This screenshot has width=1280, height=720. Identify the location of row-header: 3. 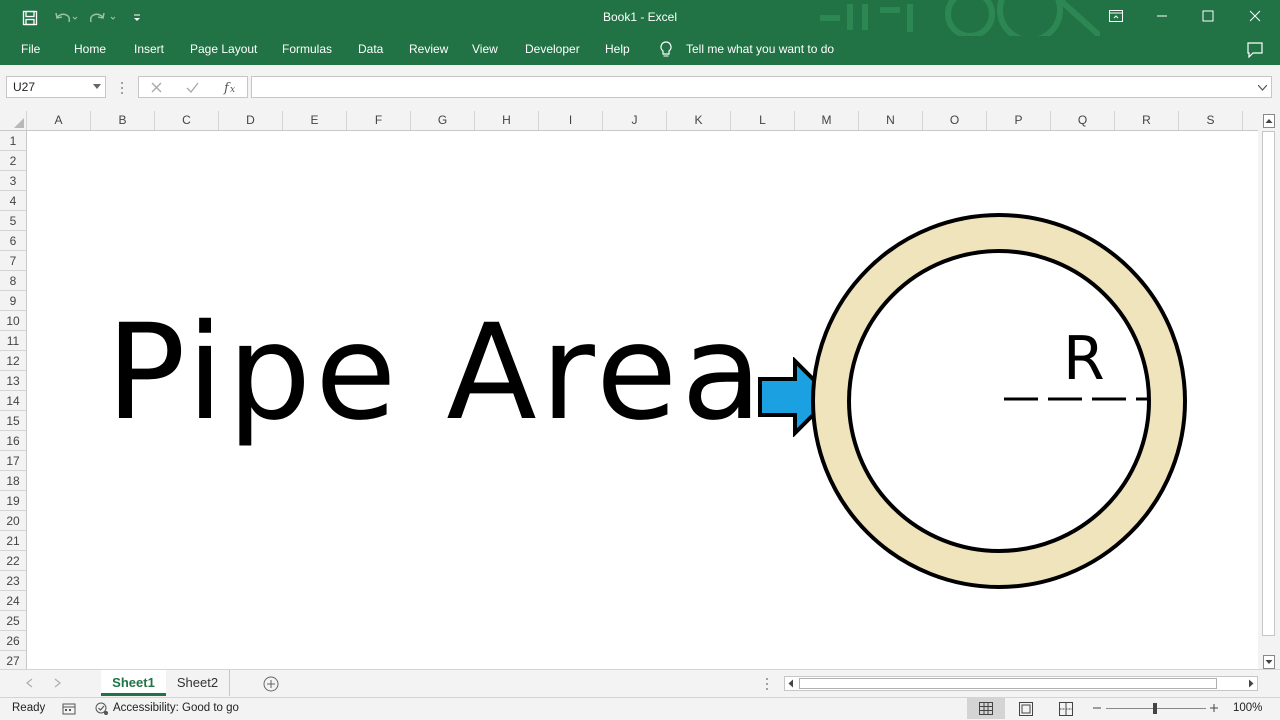
(13, 181).